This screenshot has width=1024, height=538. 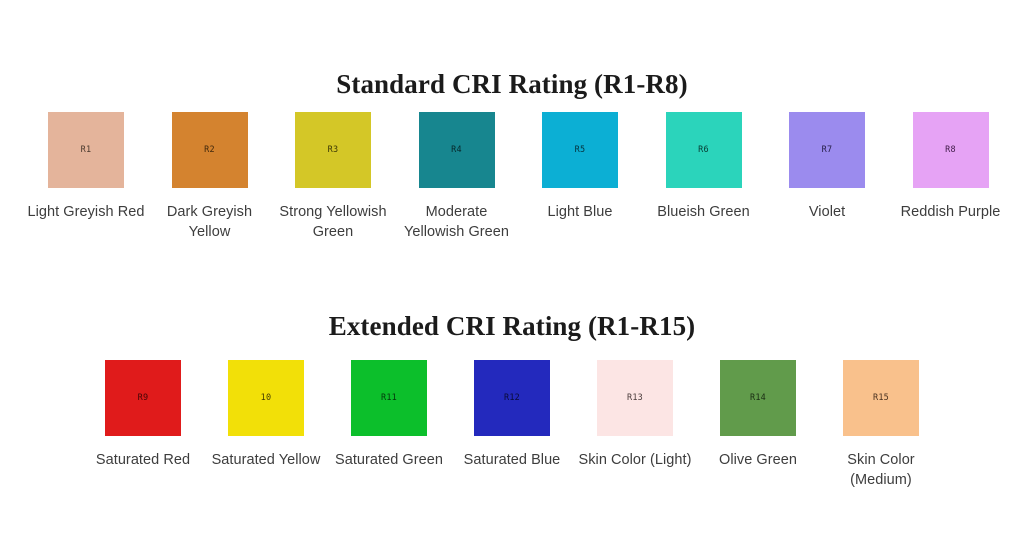 I want to click on swatch-code-label: R1, so click(x=86, y=149).